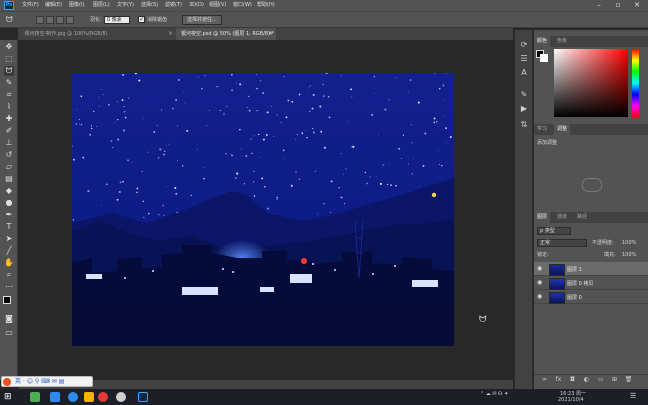 This screenshot has width=648, height=405. Describe the element at coordinates (9, 287) in the screenshot. I see `more-tools-icon: ⋯` at that location.